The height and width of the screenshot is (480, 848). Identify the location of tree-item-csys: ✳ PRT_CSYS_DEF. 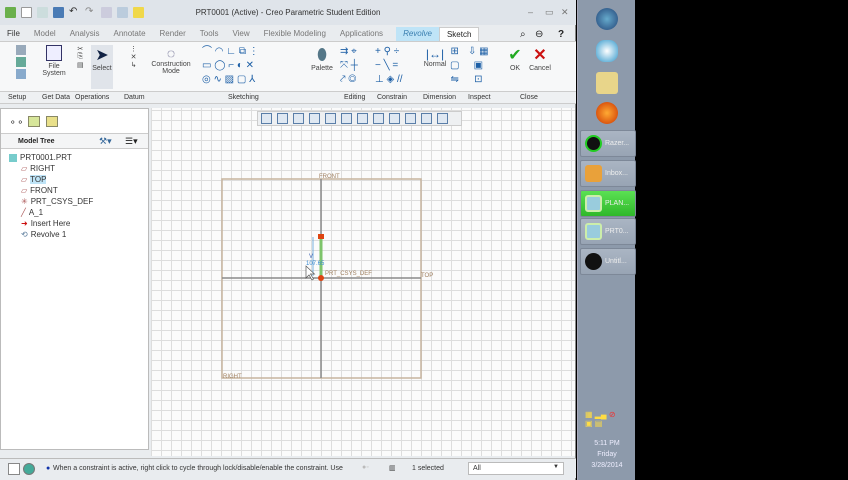
(57, 201).